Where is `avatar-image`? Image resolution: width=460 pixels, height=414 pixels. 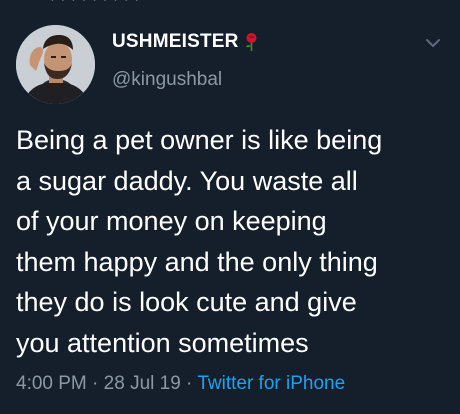
avatar-image is located at coordinates (55, 64).